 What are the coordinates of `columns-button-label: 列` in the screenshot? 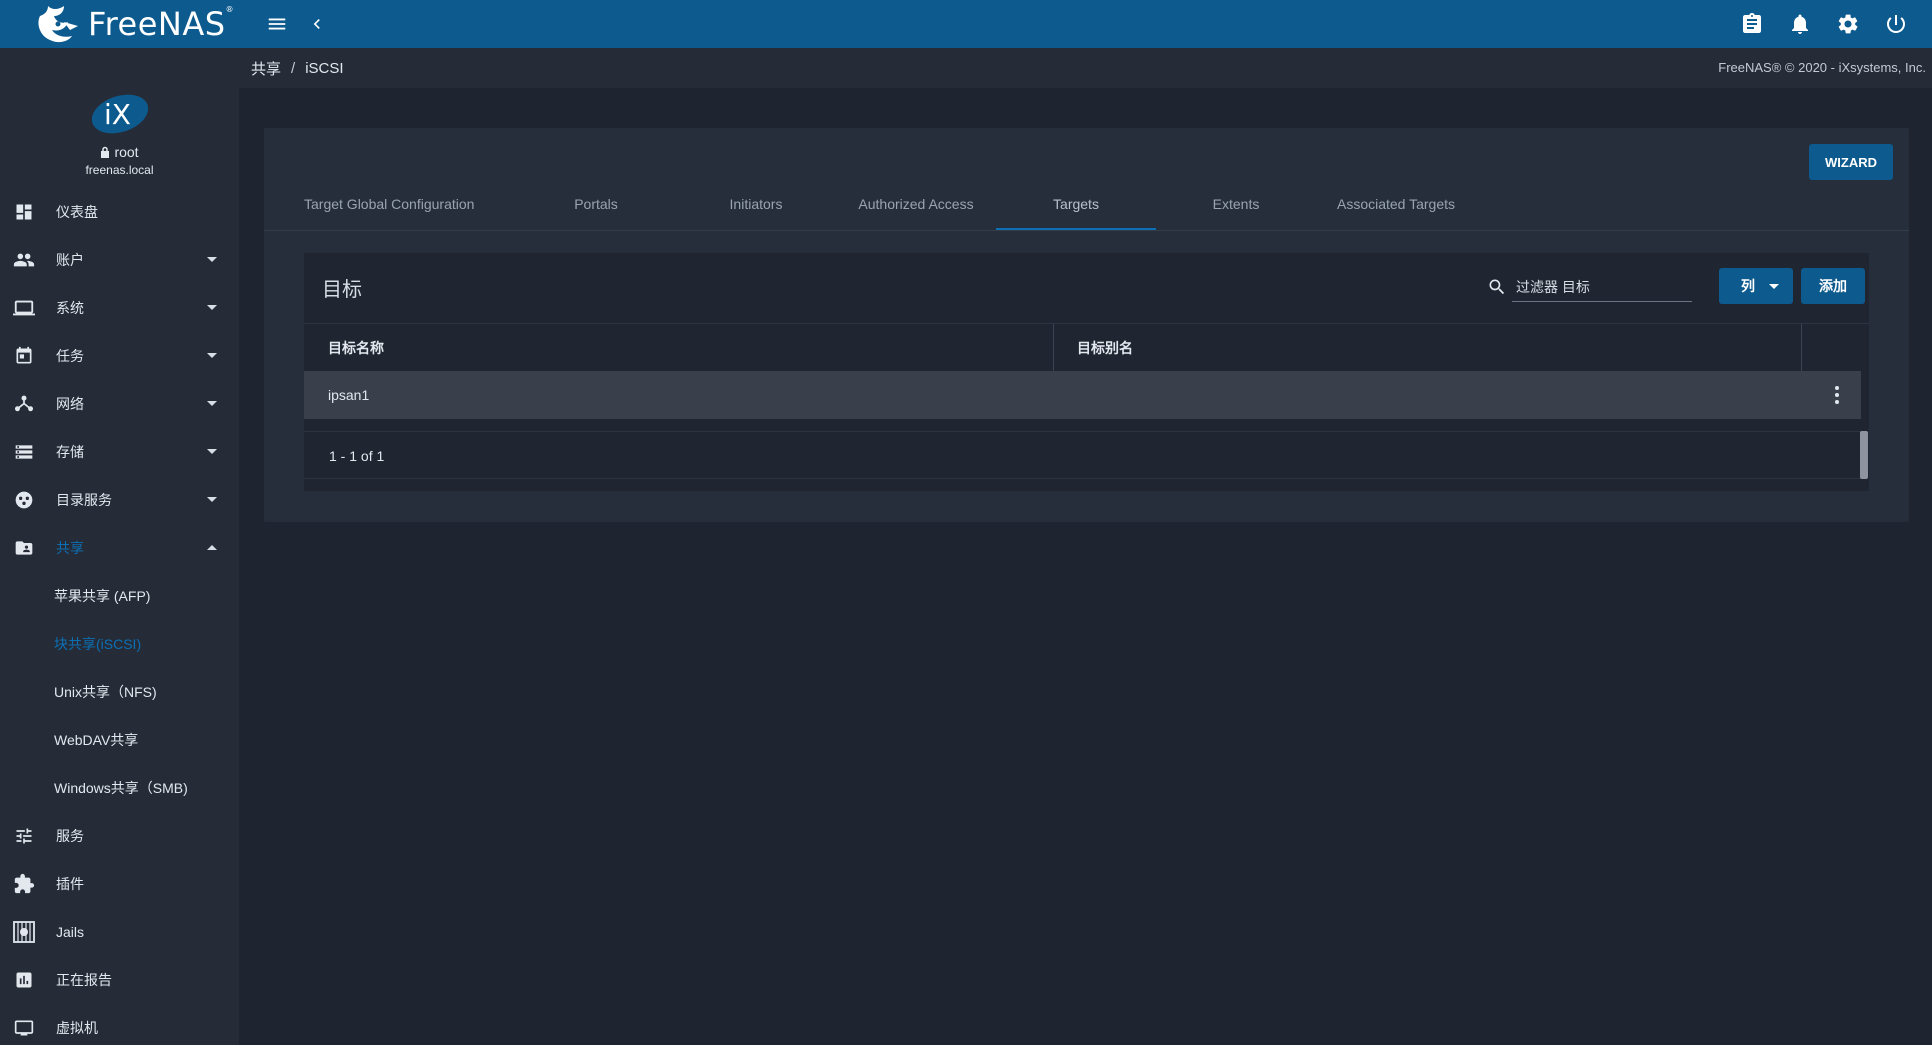 It's located at (1748, 286).